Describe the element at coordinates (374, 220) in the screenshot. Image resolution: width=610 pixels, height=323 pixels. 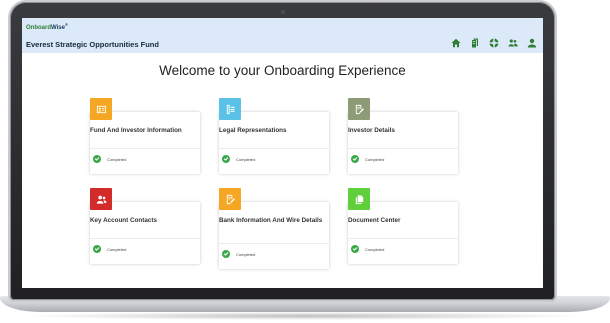
I see `card-title: Document Center` at that location.